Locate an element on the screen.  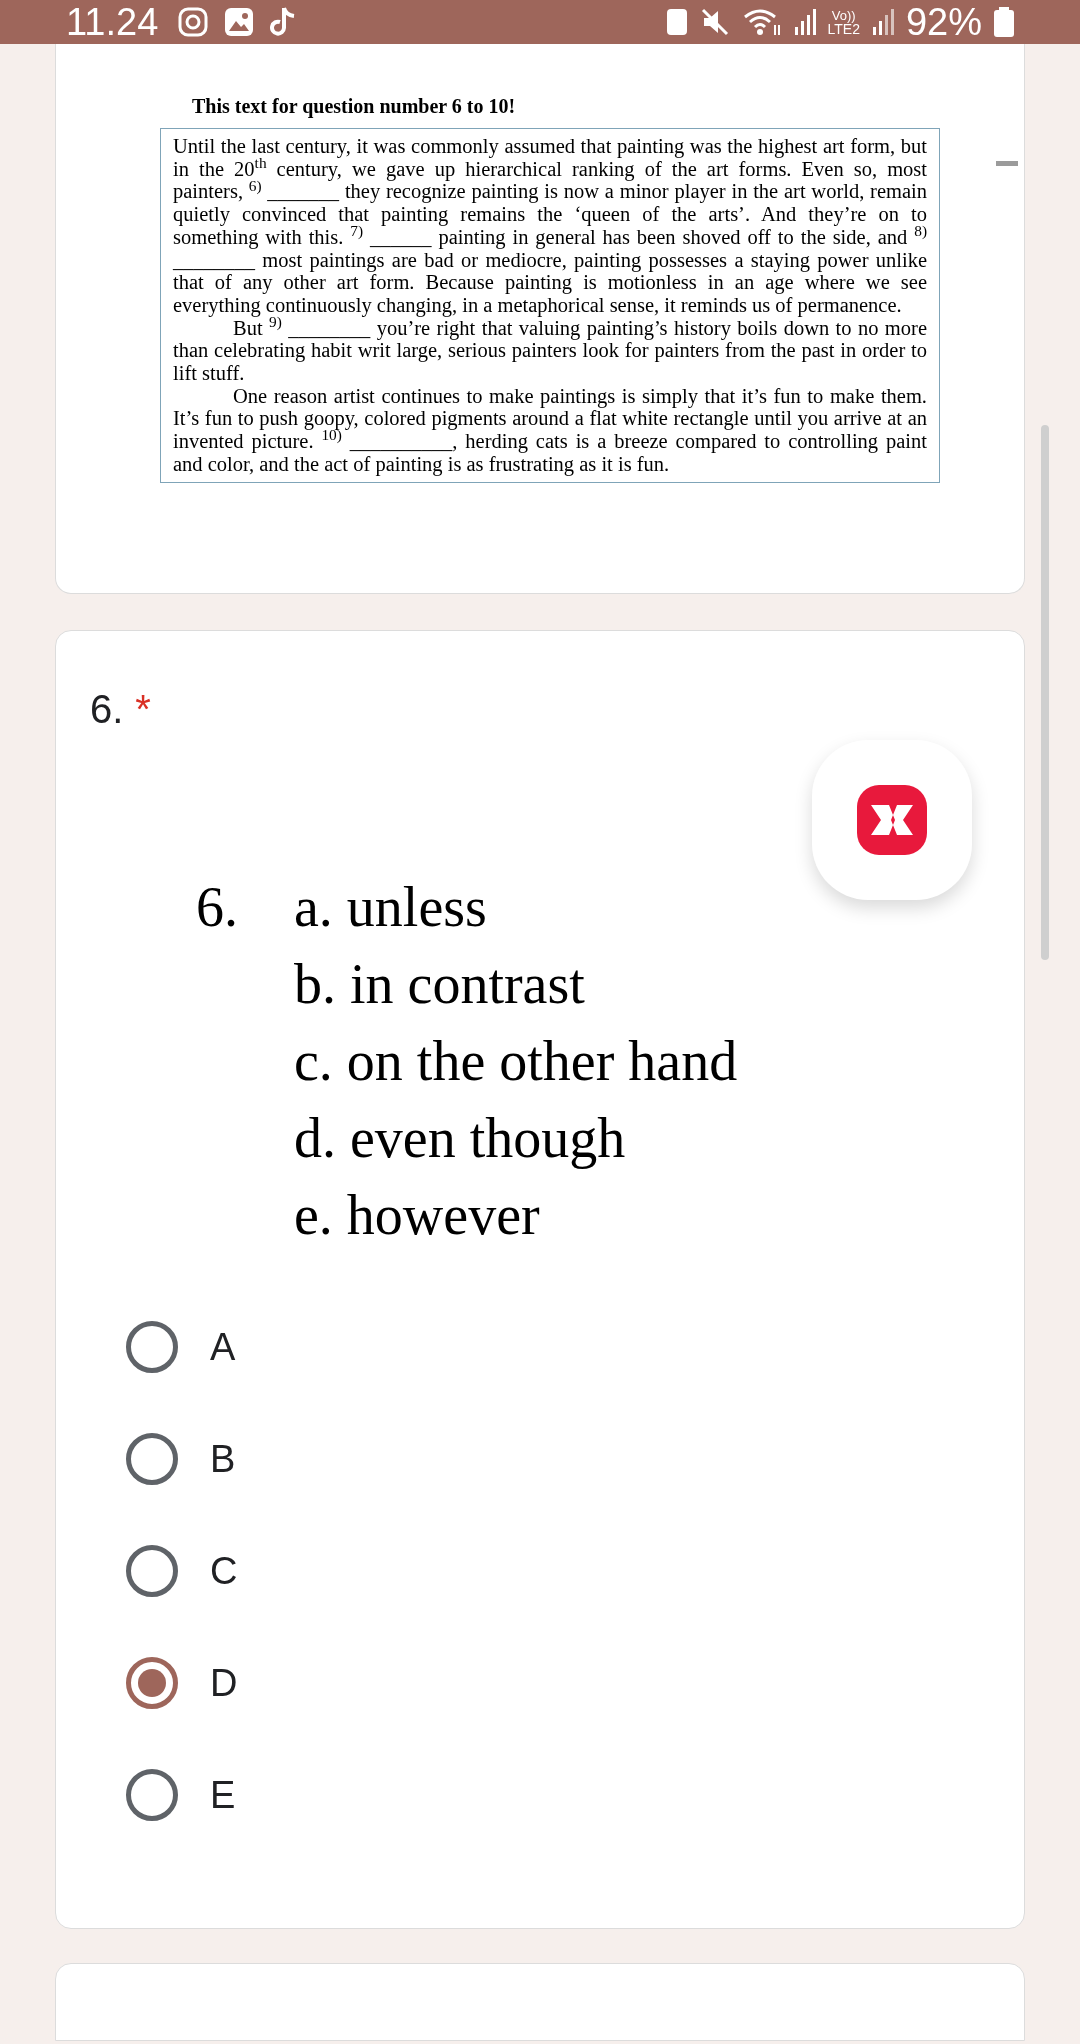
mute-icon is located at coordinates (714, 22).